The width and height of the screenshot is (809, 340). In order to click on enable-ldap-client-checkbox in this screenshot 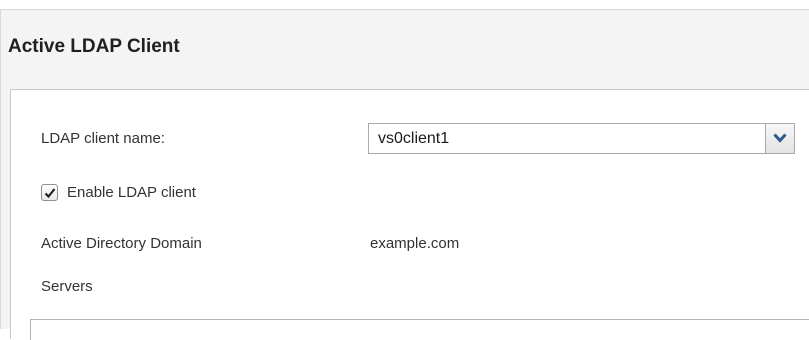, I will do `click(49, 192)`.